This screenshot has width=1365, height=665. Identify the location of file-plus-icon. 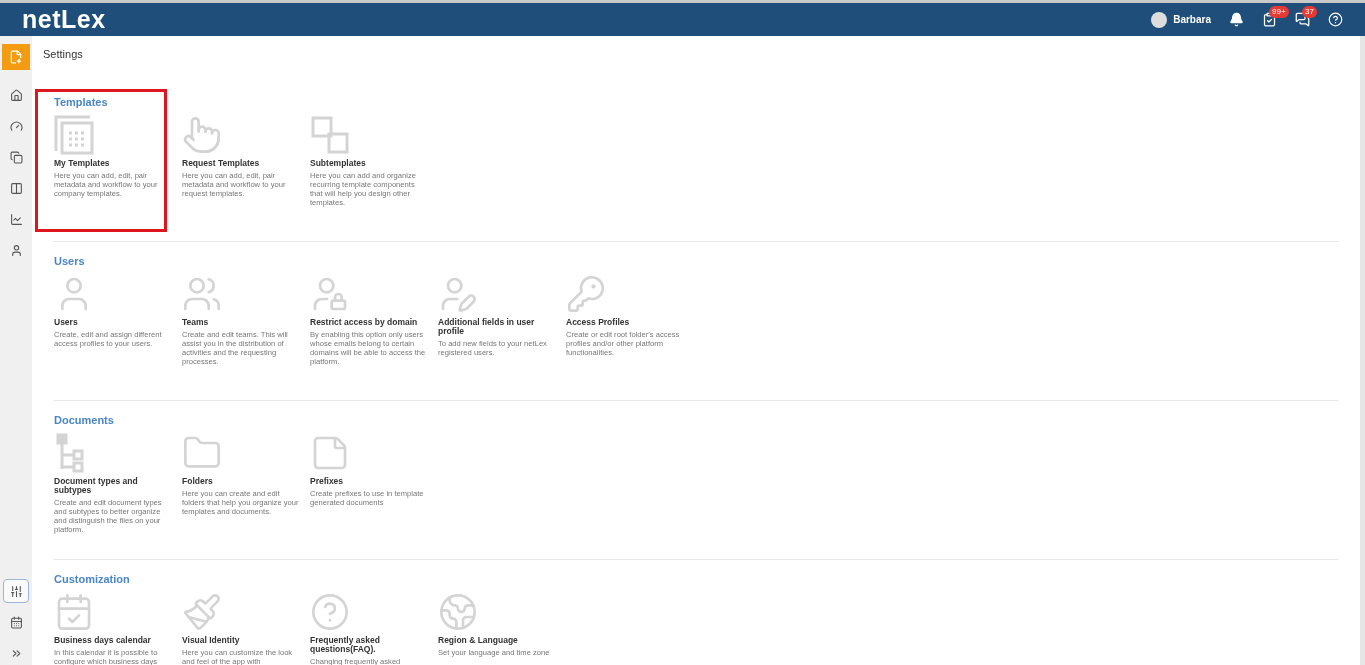
(16, 57).